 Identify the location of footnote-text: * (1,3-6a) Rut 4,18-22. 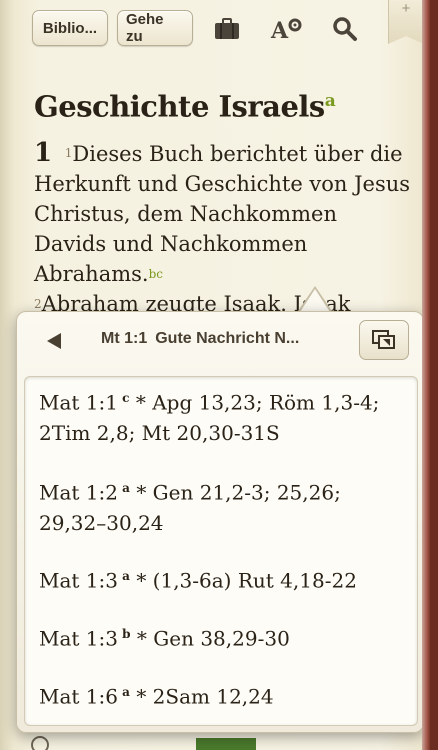
(246, 580).